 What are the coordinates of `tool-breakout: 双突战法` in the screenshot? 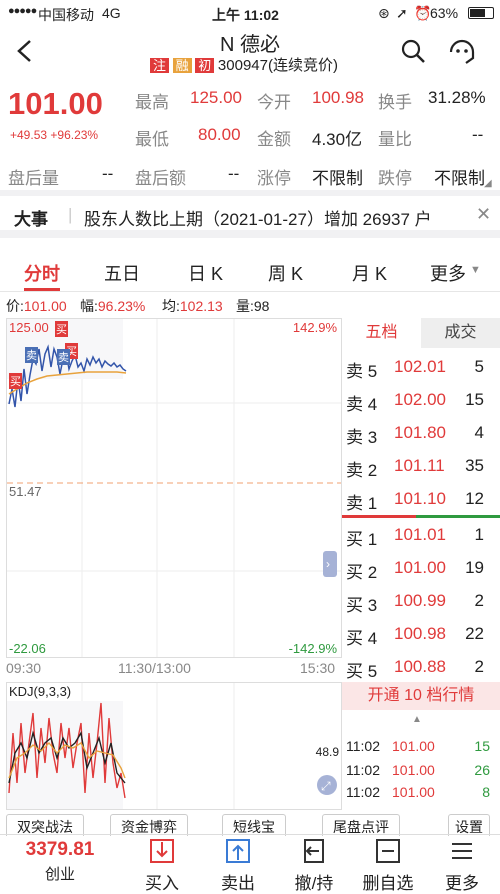 It's located at (45, 825).